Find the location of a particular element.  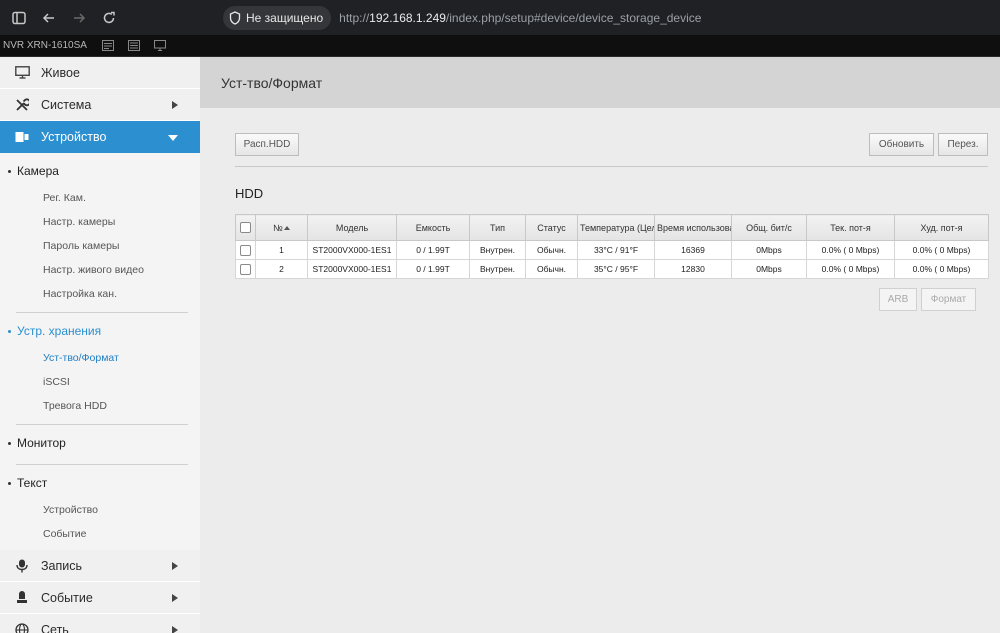

submenu-monitor: Монитор is located at coordinates (100, 443).